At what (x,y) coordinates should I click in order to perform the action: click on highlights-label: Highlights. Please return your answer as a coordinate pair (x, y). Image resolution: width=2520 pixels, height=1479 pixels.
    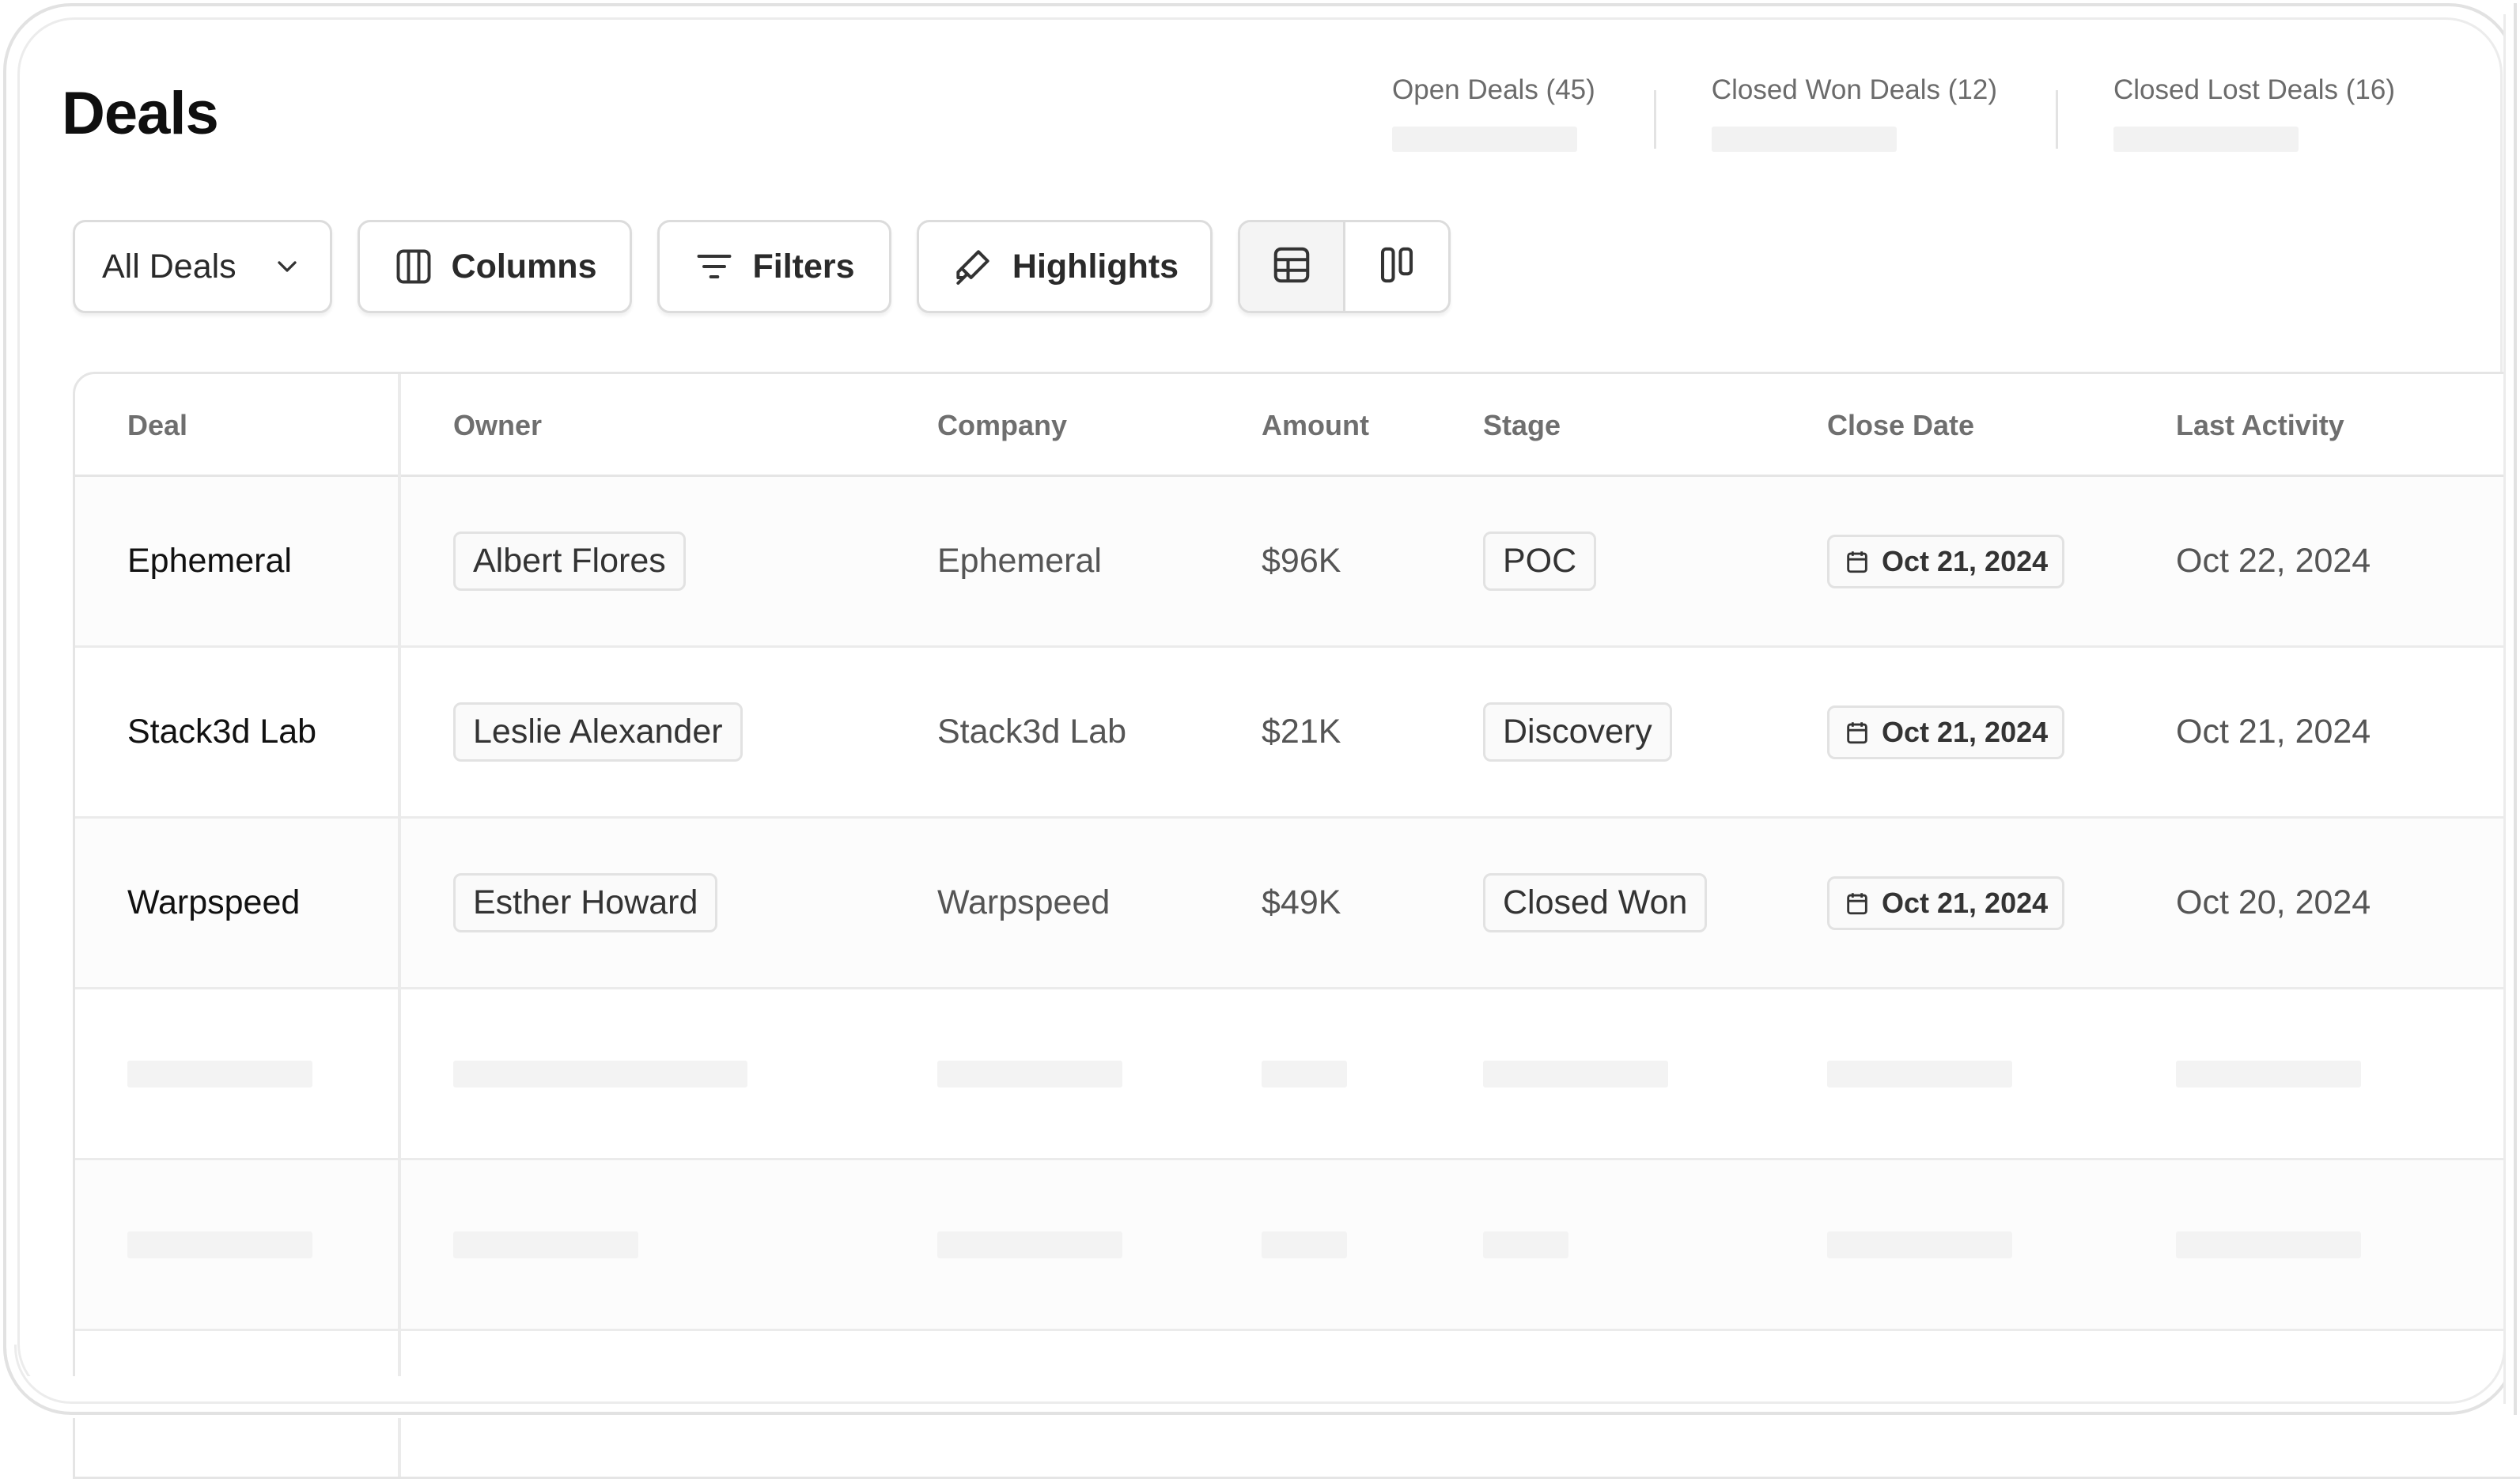
    Looking at the image, I should click on (1095, 266).